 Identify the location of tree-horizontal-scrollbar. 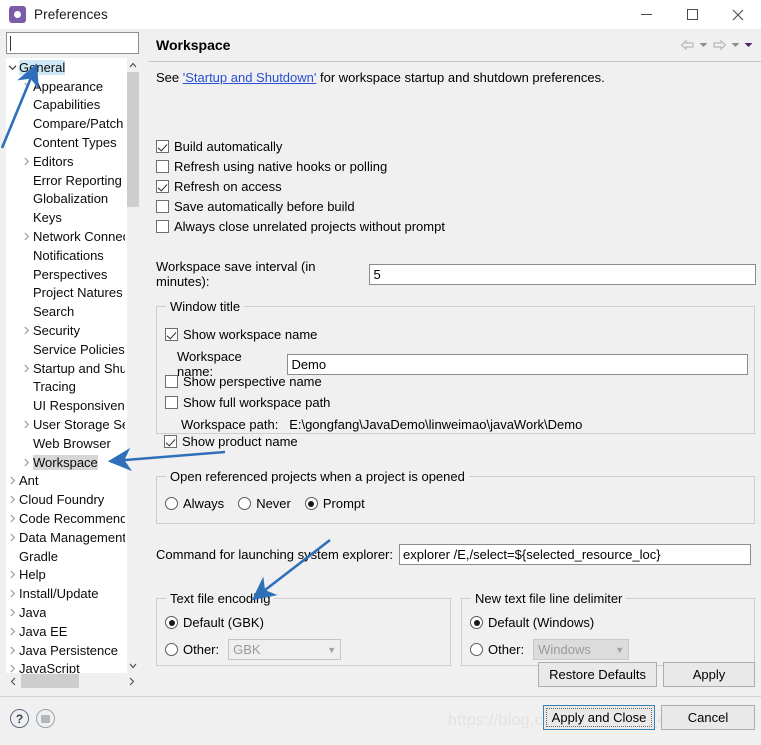
(72, 681).